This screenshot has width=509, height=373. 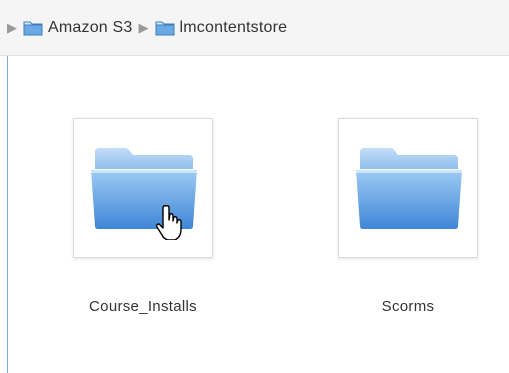 What do you see at coordinates (90, 28) in the screenshot?
I see `breadcrumb-item-amazon-s3: Amazon S3` at bounding box center [90, 28].